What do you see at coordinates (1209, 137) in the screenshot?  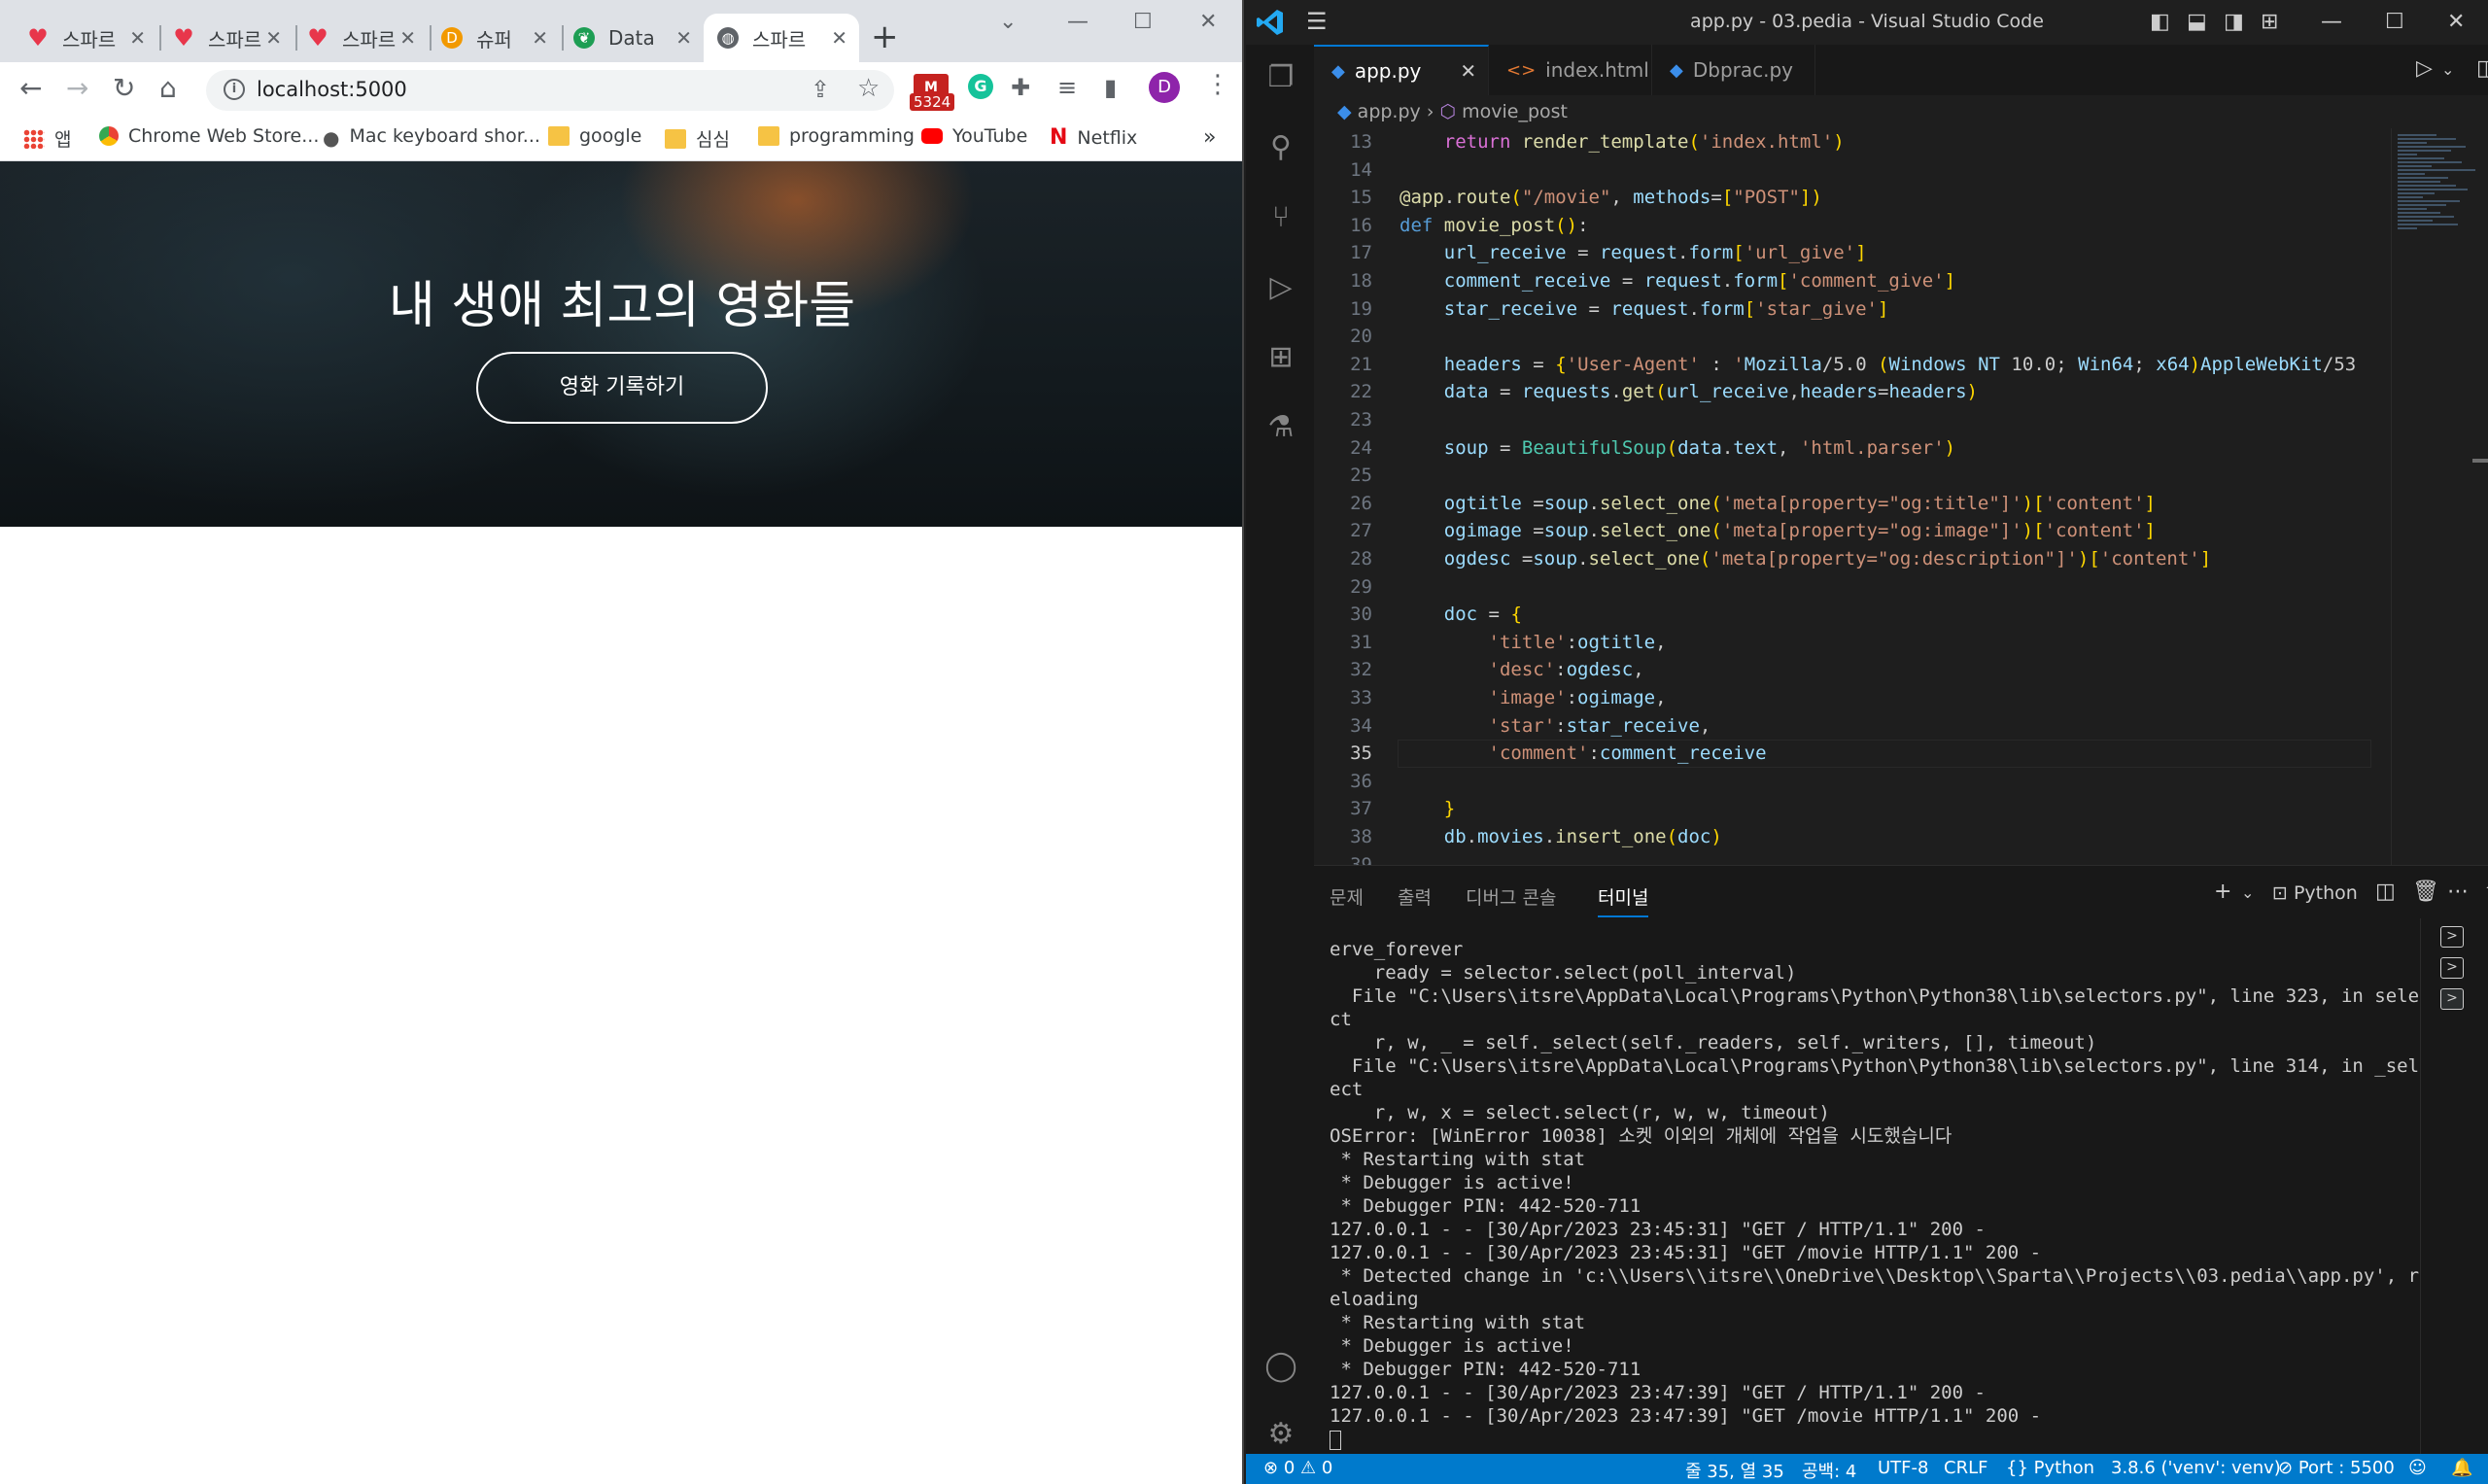 I see `more-bookmarks-button: »` at bounding box center [1209, 137].